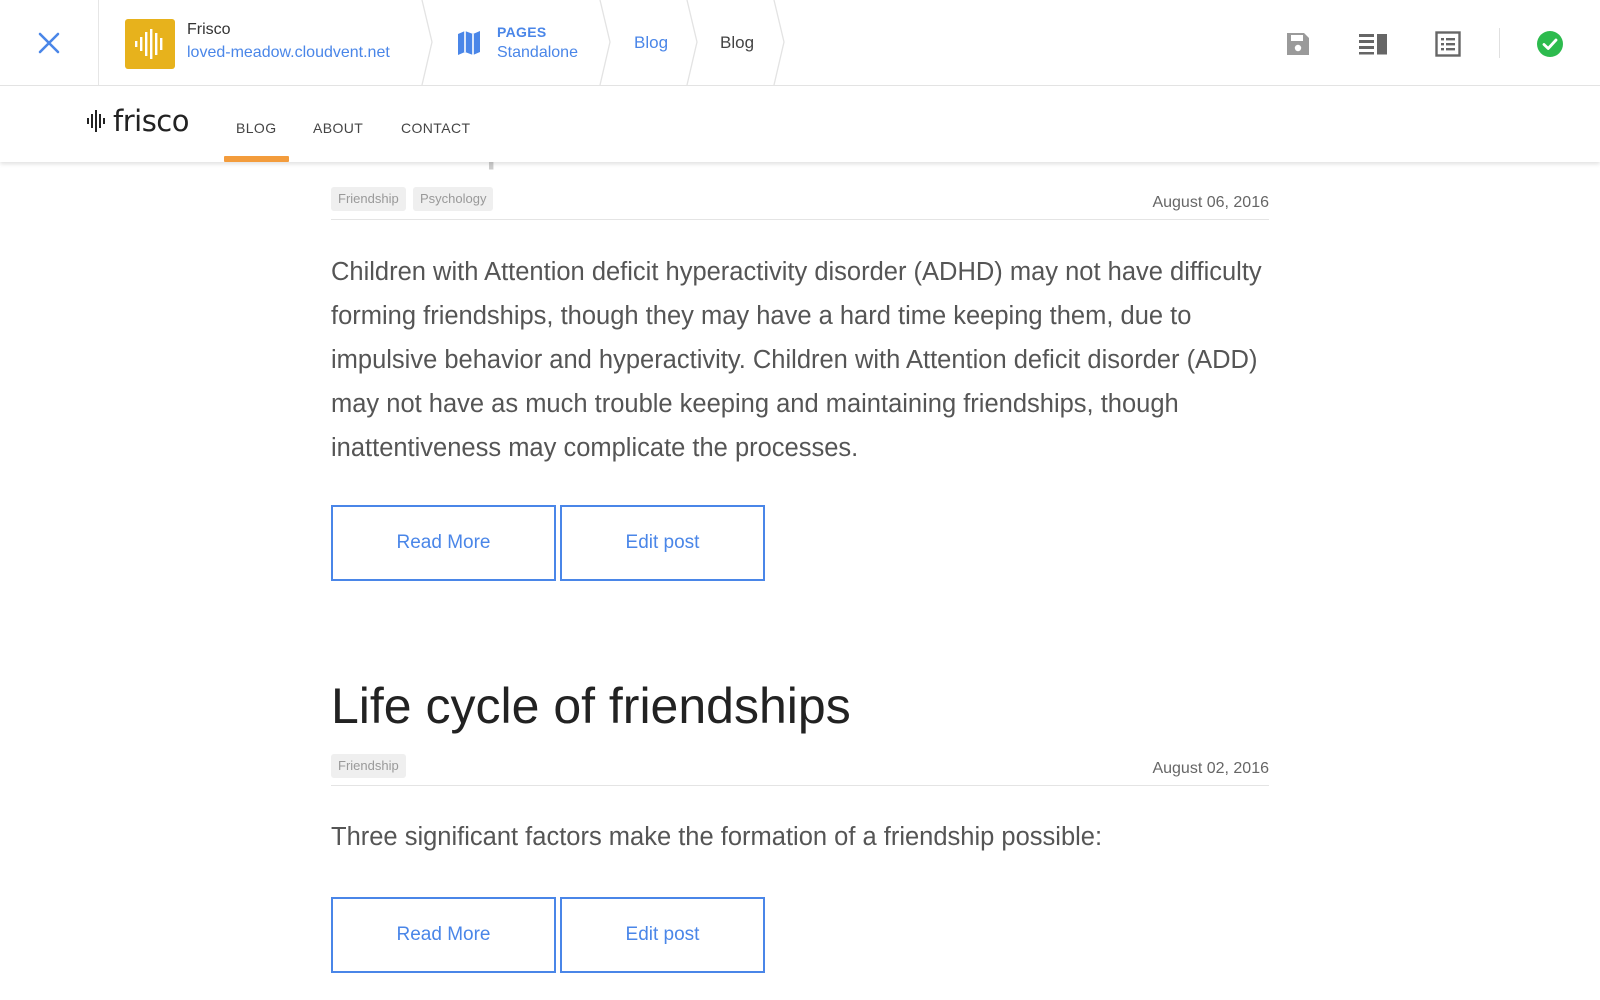  I want to click on site-logo-icon, so click(149, 44).